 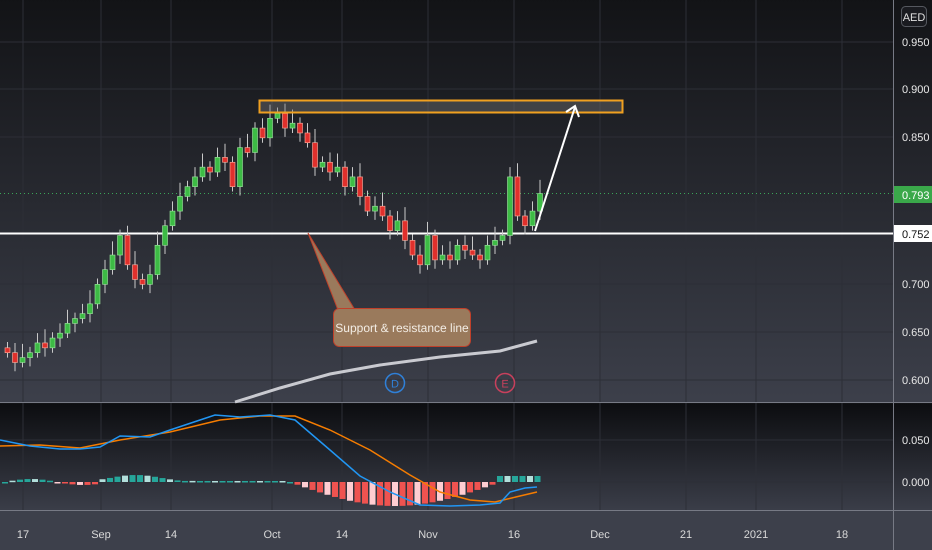 What do you see at coordinates (916, 441) in the screenshot?
I see `macd-tick: 0.050` at bounding box center [916, 441].